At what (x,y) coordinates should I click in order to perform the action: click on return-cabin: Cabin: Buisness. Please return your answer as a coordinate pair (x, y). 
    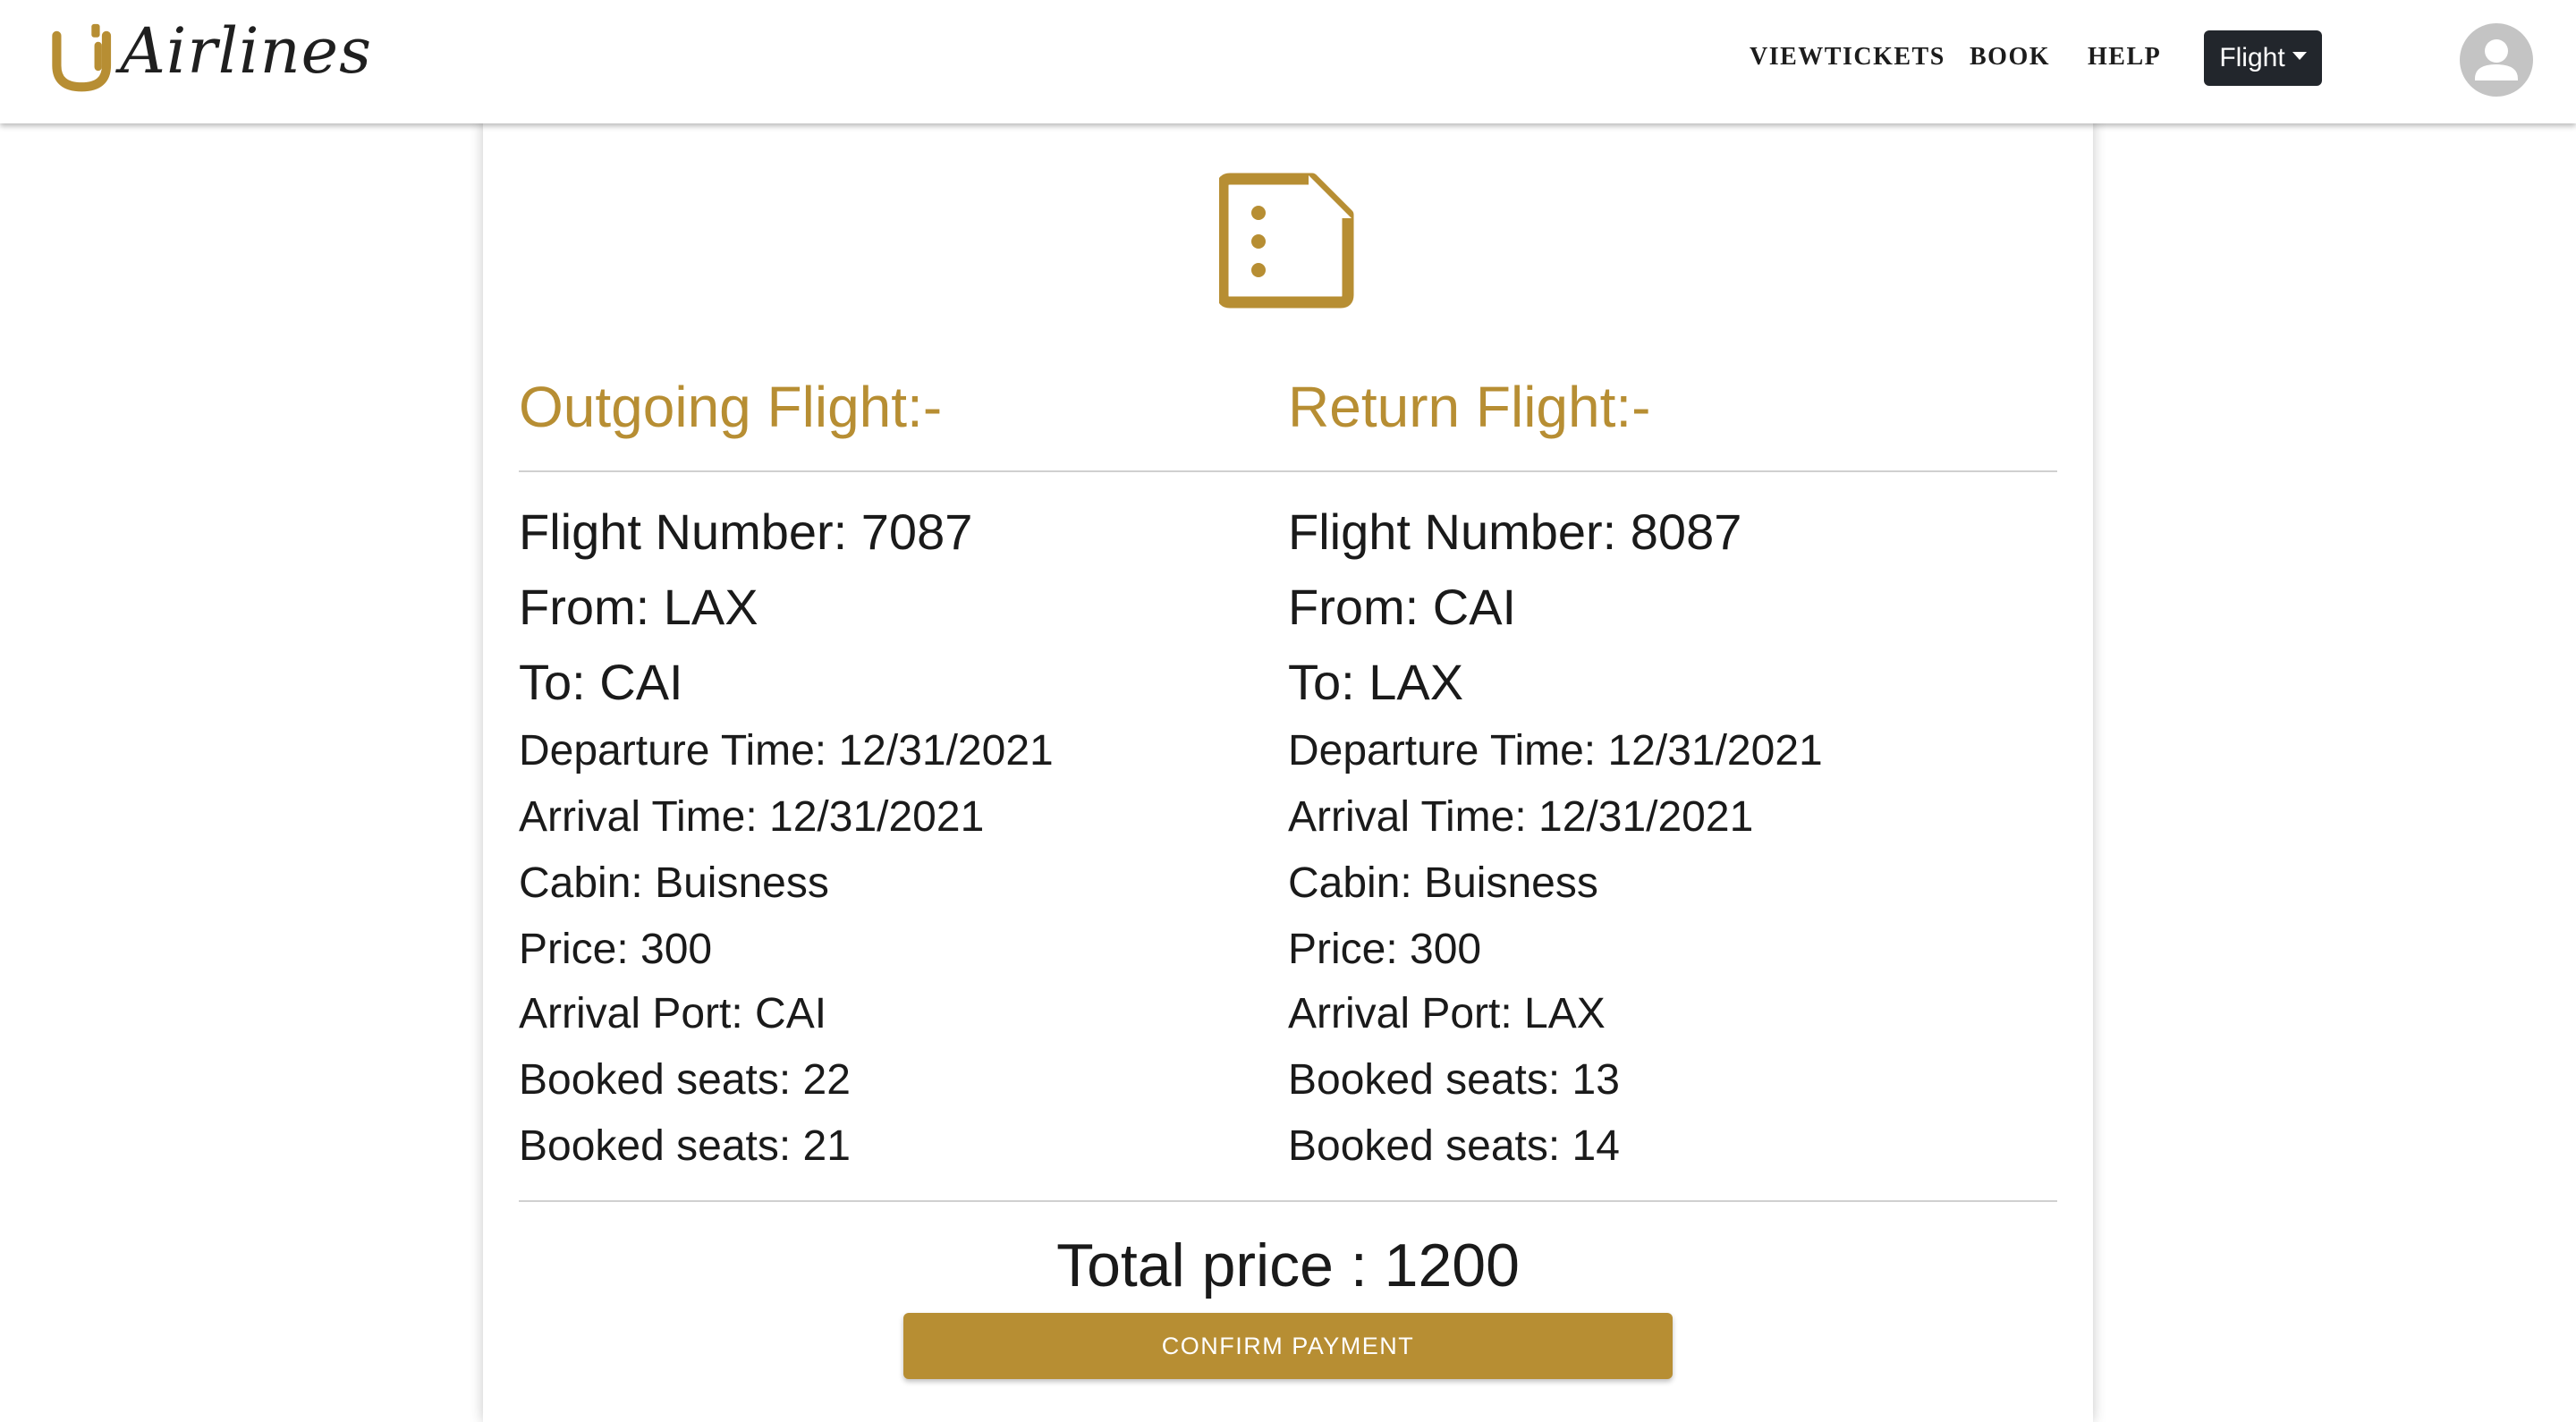
    Looking at the image, I should click on (1443, 883).